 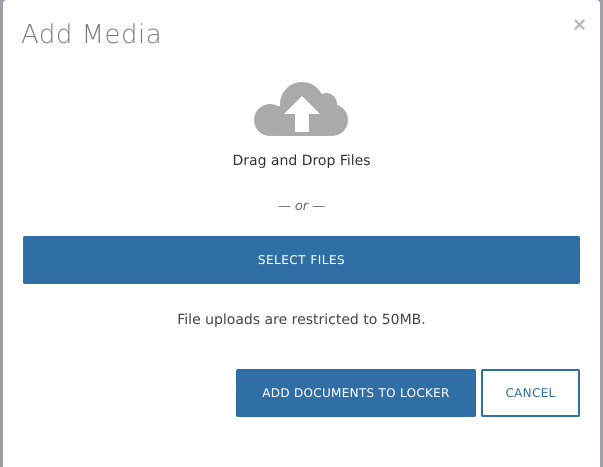 What do you see at coordinates (301, 320) in the screenshot?
I see `upload-limit-note: File uploads are restricted to 50MB.` at bounding box center [301, 320].